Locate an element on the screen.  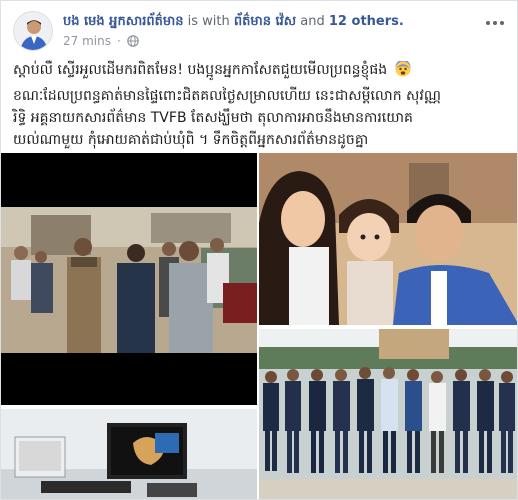
post-timestamp: 27 mins is located at coordinates (87, 41).